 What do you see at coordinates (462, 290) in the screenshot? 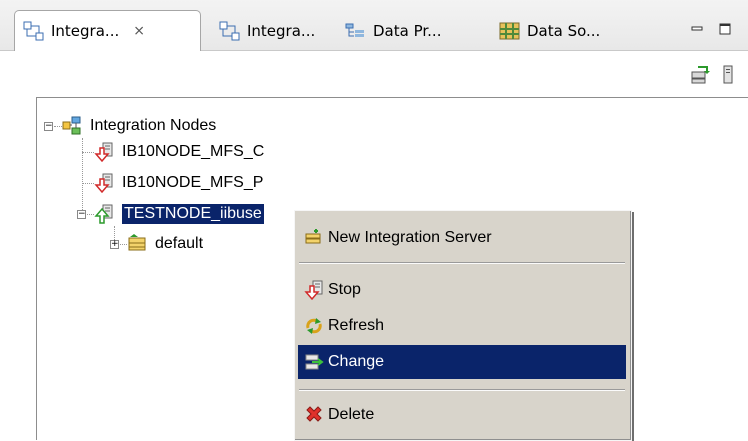
I see `menu-item-stop: Stop` at bounding box center [462, 290].